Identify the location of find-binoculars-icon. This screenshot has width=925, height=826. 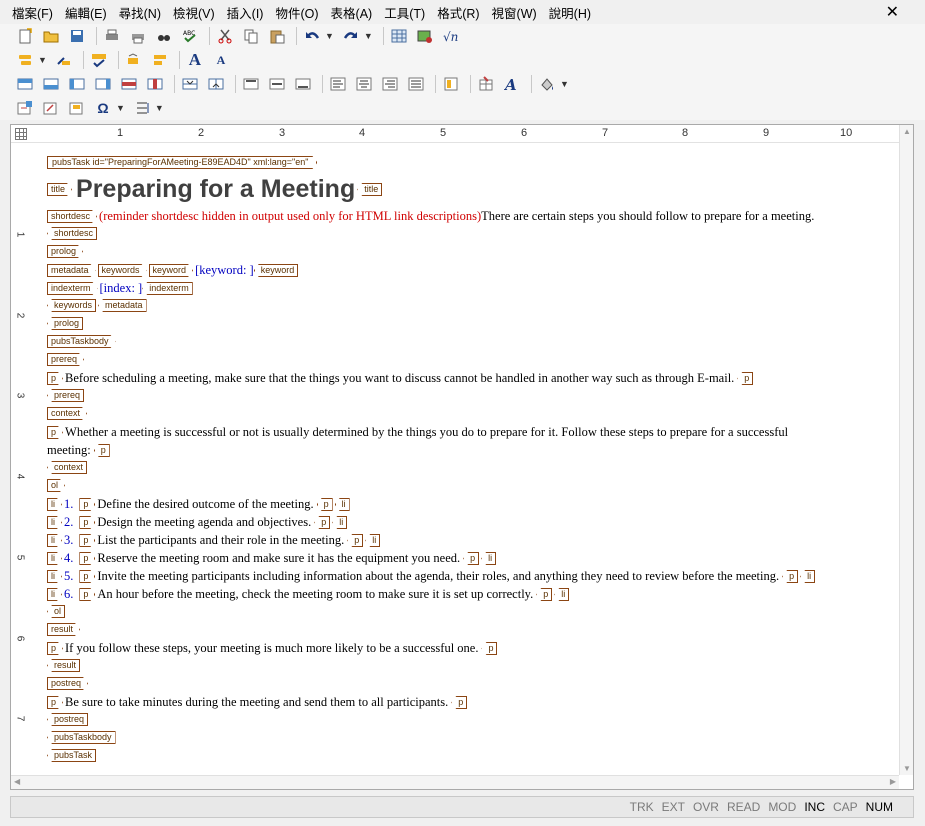
(164, 36).